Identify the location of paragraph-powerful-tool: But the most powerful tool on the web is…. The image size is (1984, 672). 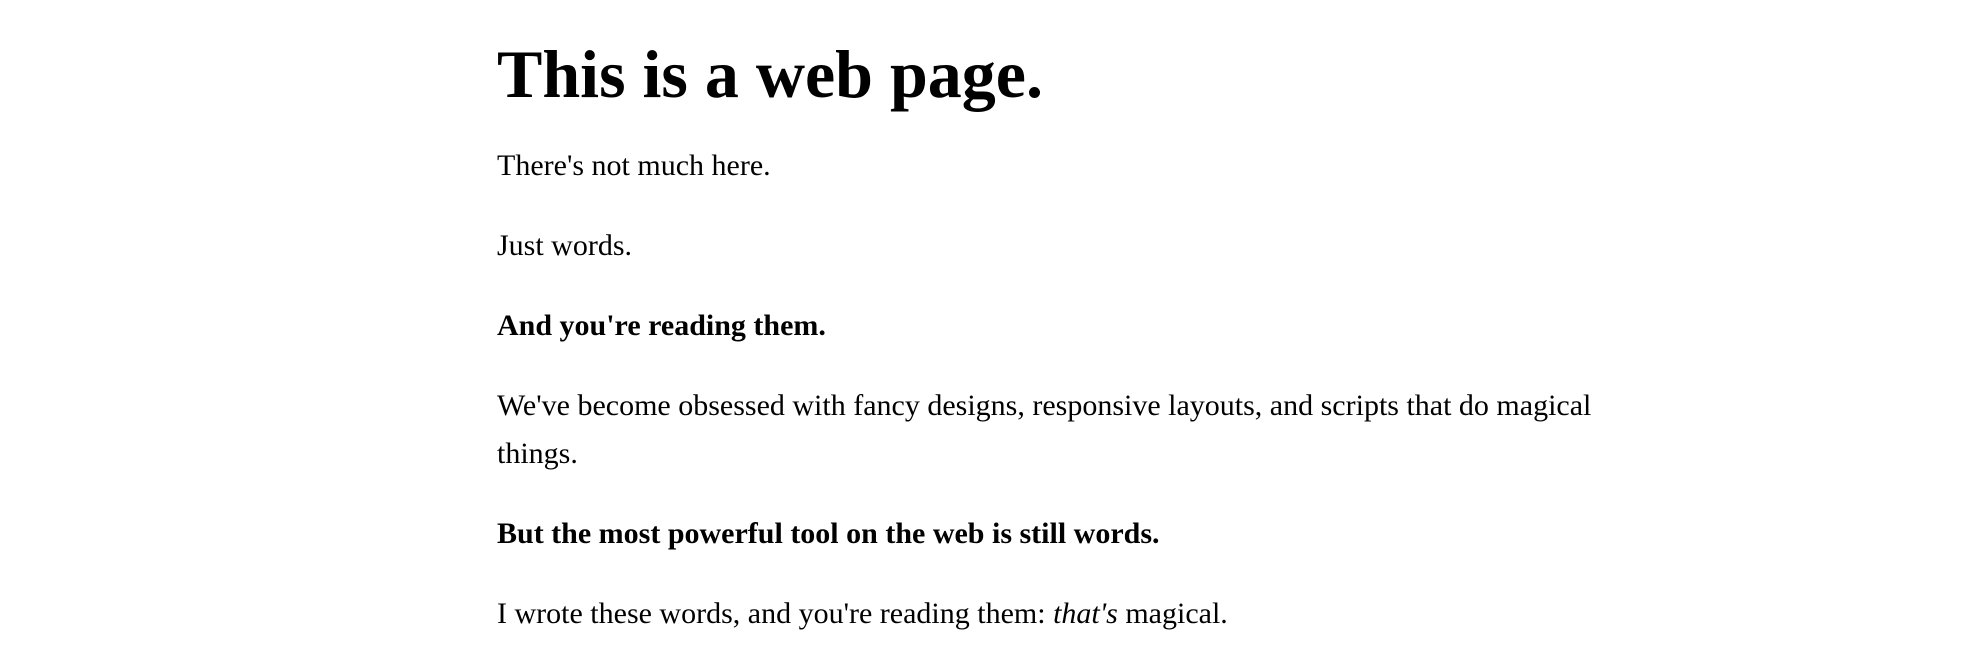
(1047, 534).